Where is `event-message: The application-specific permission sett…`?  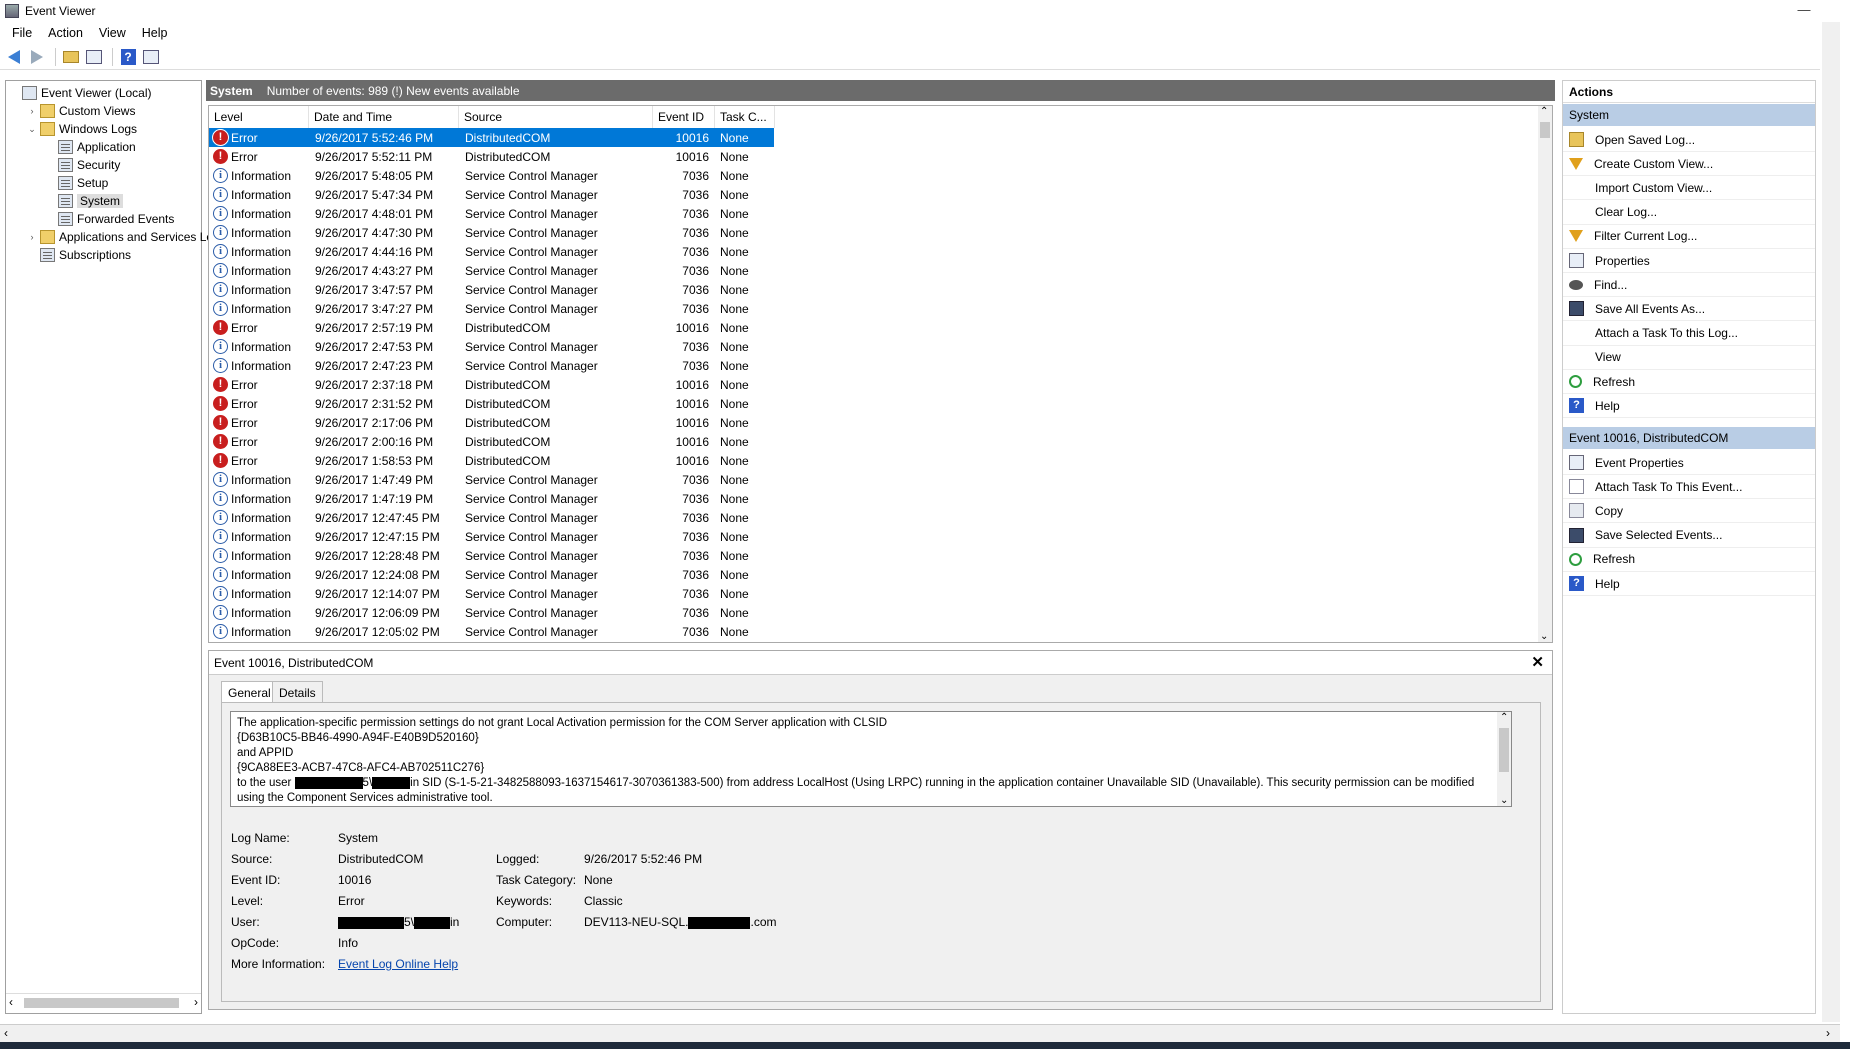
event-message: The application-specific permission sett… is located at coordinates (871, 759).